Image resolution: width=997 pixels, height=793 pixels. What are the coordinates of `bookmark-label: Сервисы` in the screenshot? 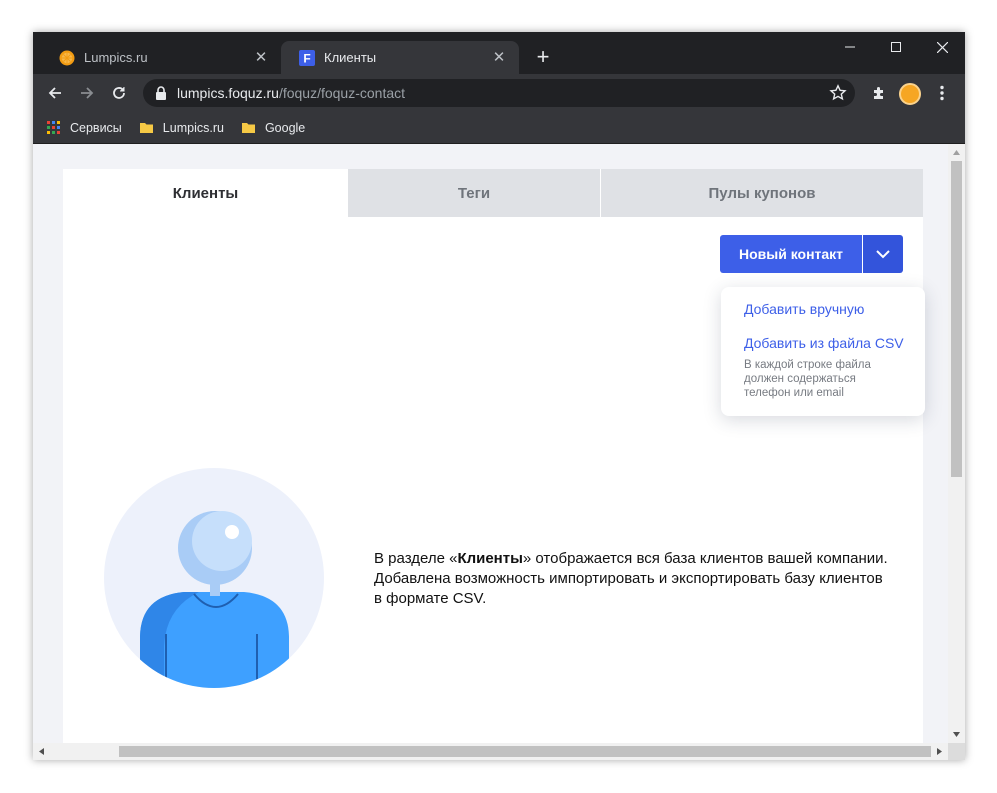 It's located at (96, 127).